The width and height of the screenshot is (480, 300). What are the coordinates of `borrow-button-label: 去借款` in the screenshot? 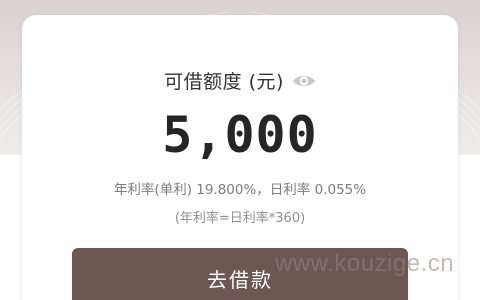 It's located at (240, 280).